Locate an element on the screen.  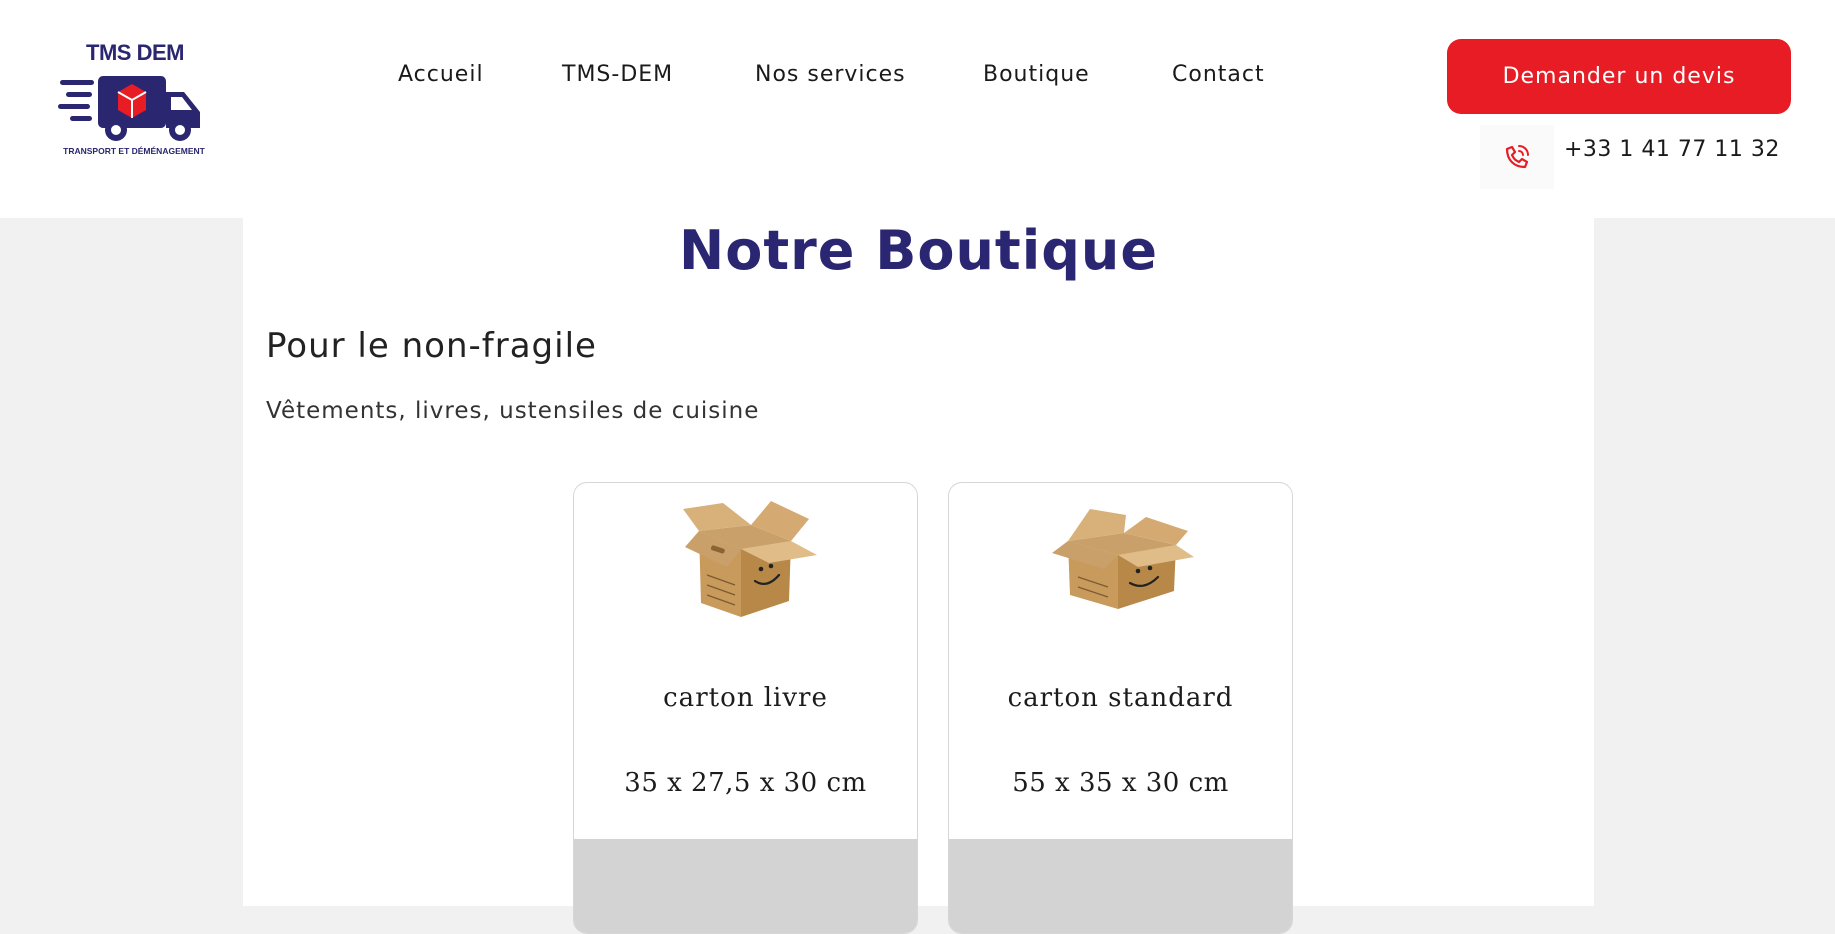
logo-tagline: TRANSPORT ET DÉMÉNAGEMENT is located at coordinates (134, 151).